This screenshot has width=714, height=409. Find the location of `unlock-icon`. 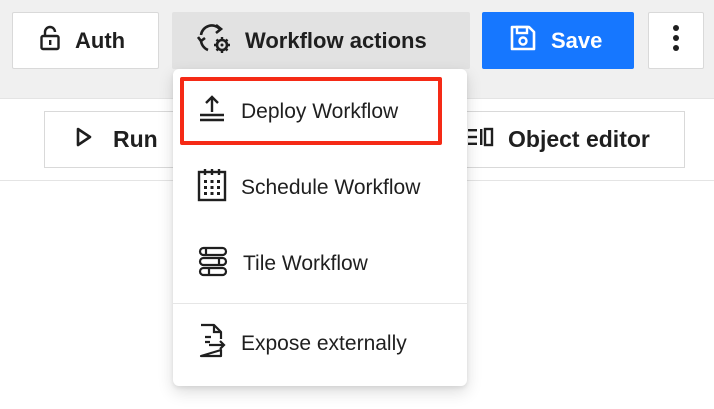

unlock-icon is located at coordinates (50, 41).